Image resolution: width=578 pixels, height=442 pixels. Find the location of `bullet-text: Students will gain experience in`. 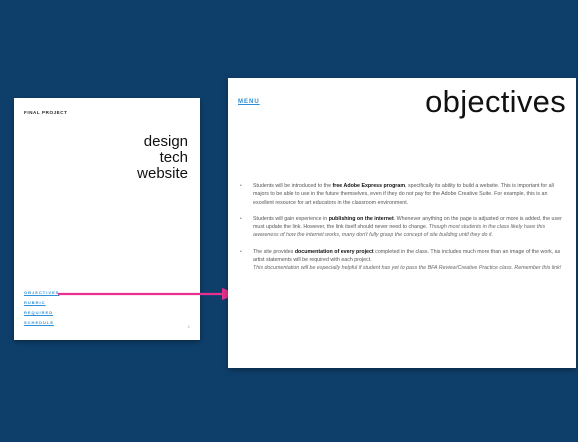

bullet-text: Students will gain experience in is located at coordinates (291, 218).